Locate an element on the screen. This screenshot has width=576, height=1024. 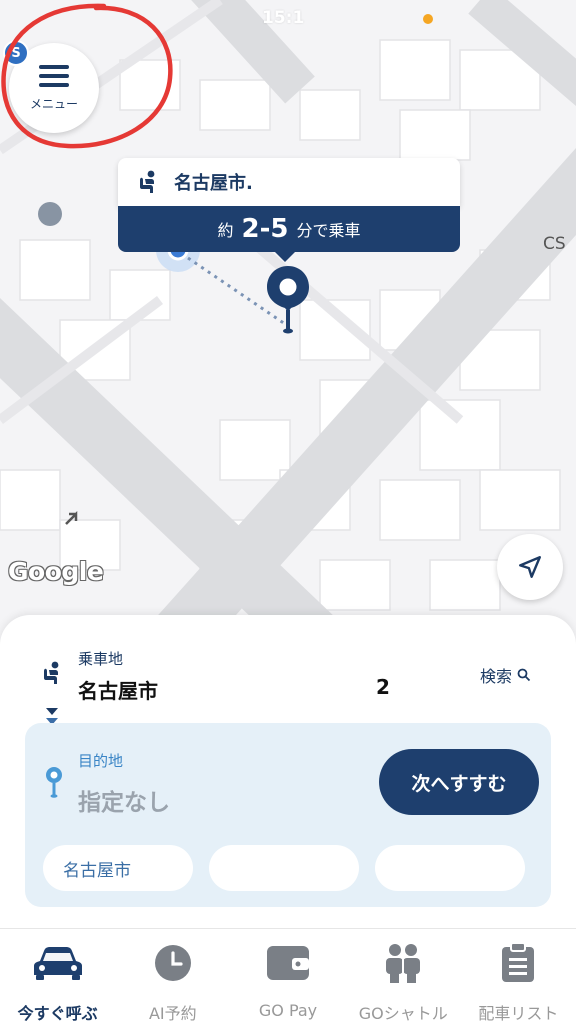
bottom-tab-bar: 今すぐ呼ぶ AI予約 GO Pay GOシャトル 配車リスト is located at coordinates (288, 976).